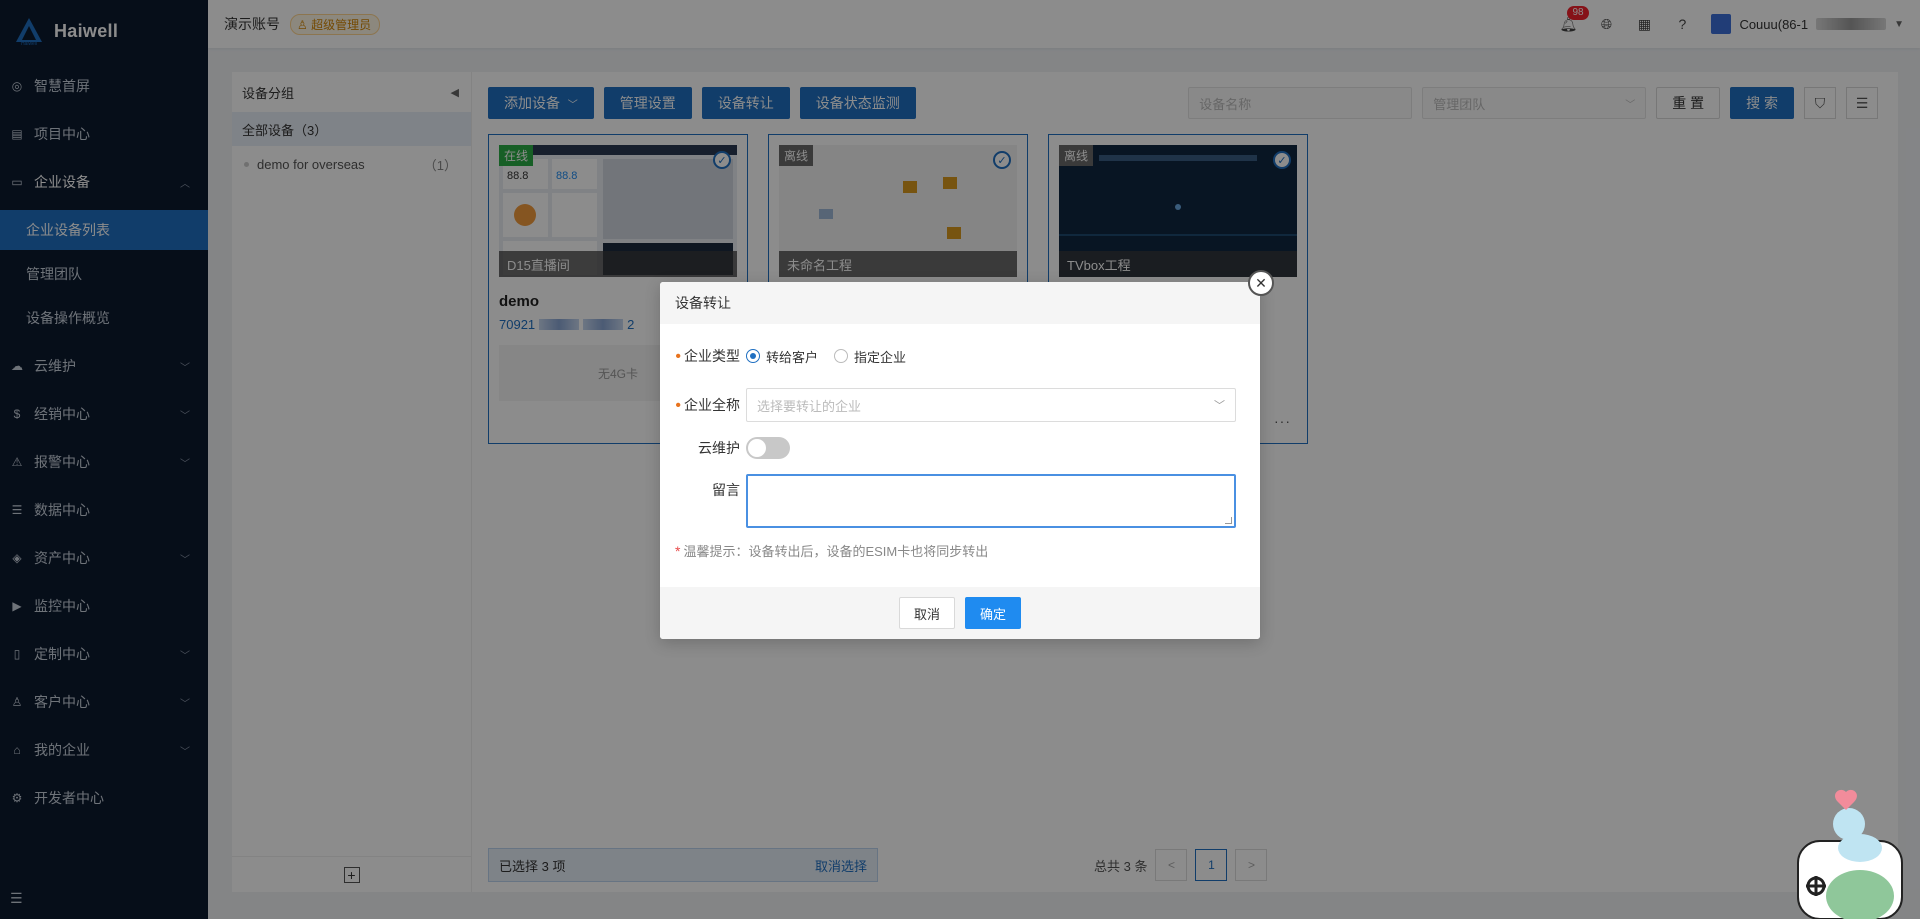 The image size is (1920, 919). I want to click on radio-label: 转给客户, so click(792, 357).